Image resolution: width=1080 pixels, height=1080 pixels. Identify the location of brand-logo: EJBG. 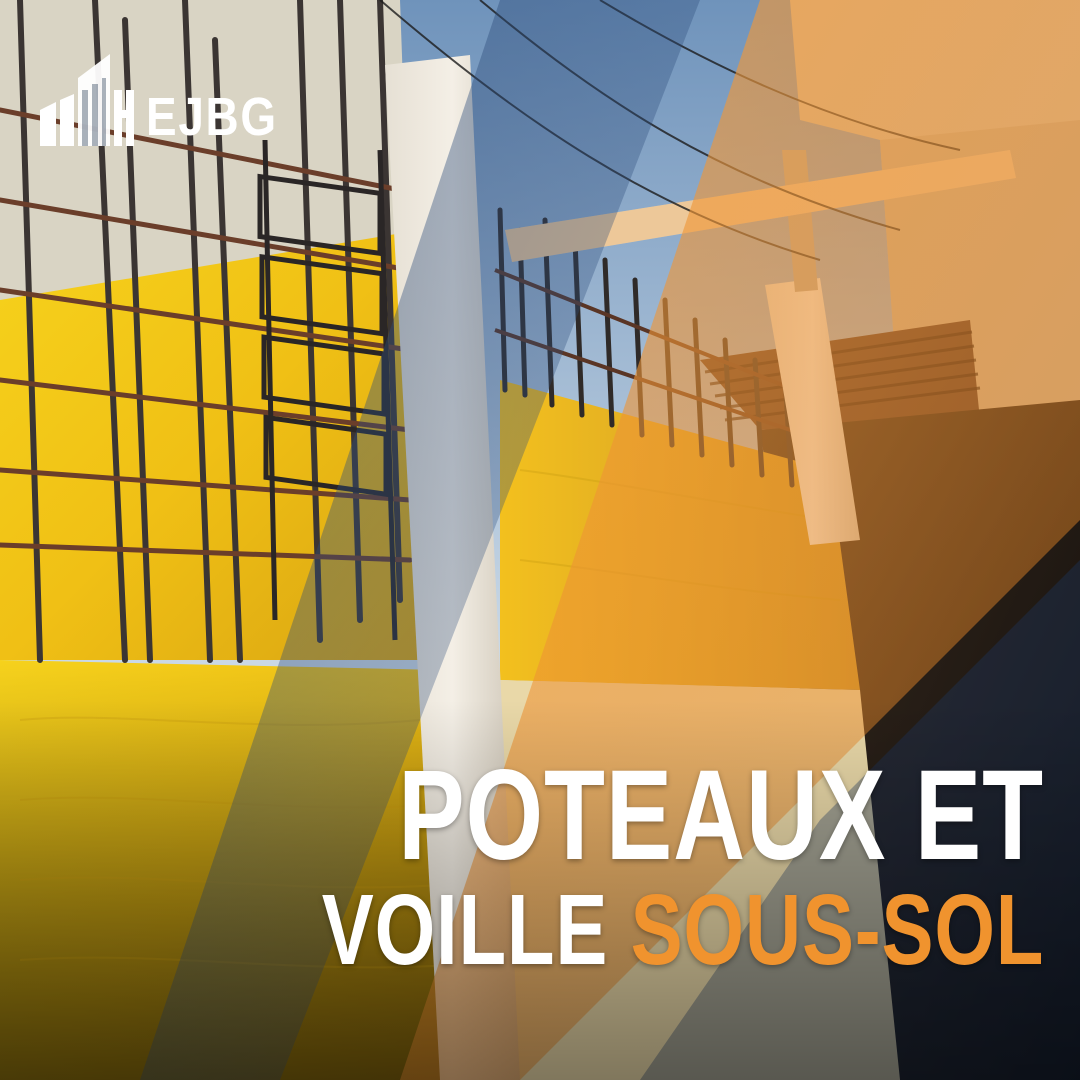
(170, 96).